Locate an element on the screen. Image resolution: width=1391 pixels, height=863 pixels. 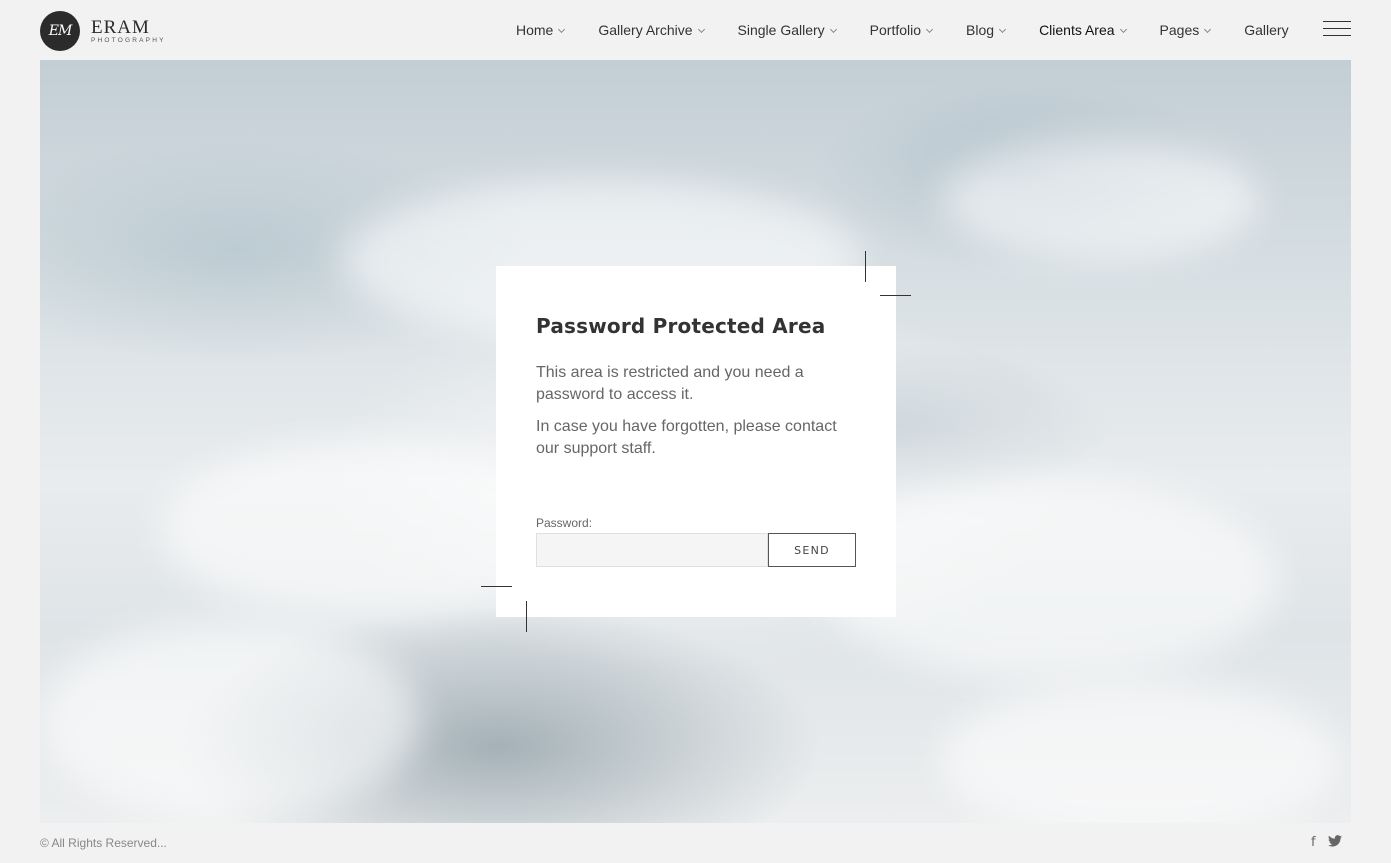
nav-item-blog: Blog is located at coordinates (986, 30).